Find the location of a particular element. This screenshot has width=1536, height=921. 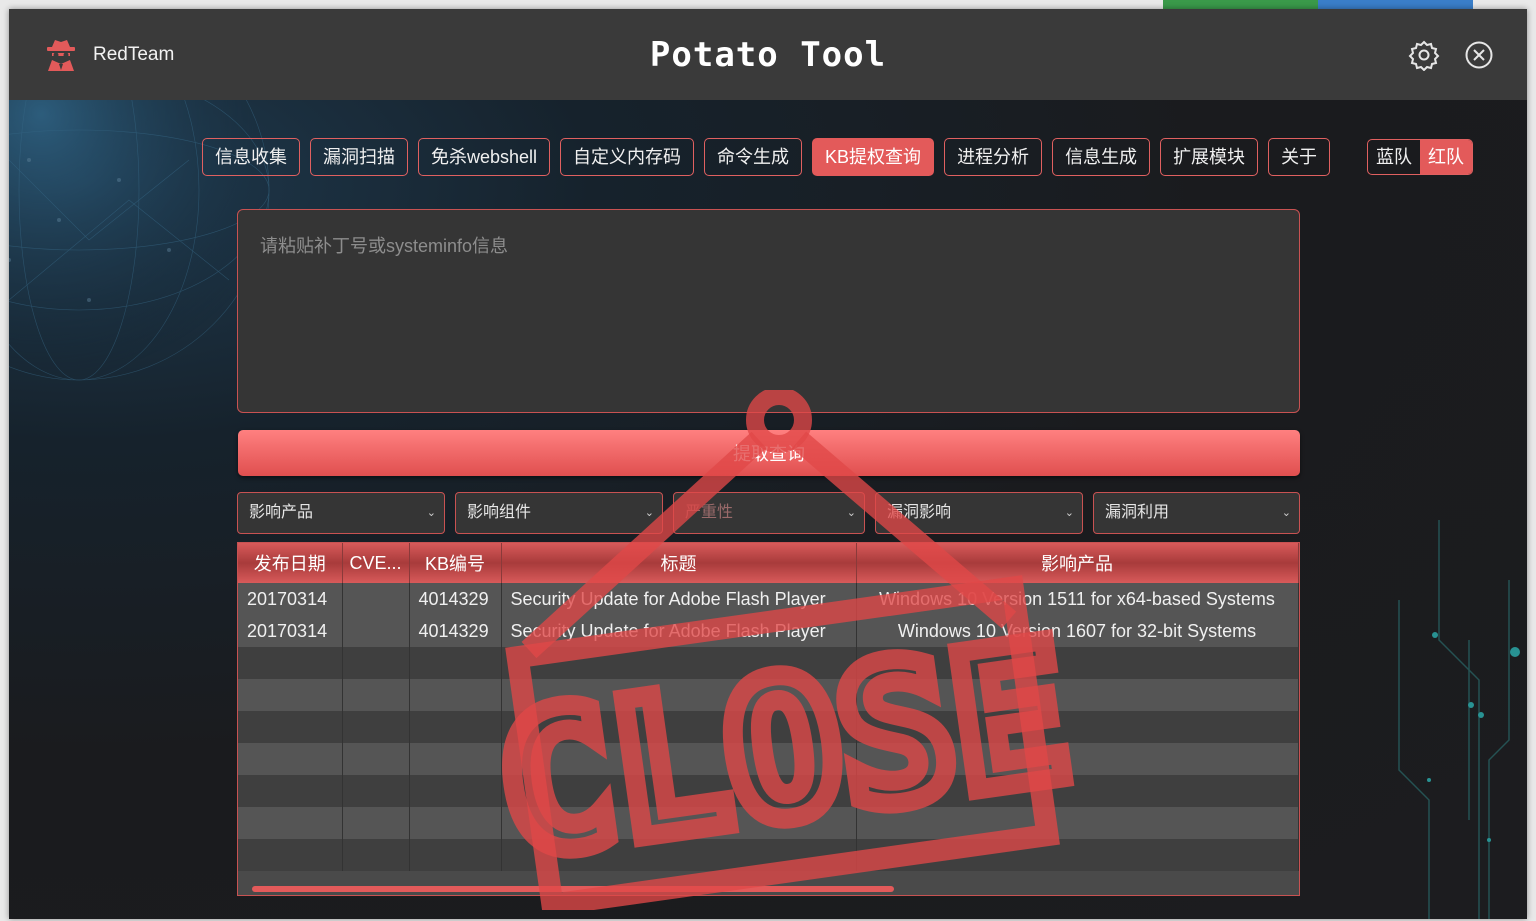

title-bar: RedTeam Potato Tool is located at coordinates (768, 54).